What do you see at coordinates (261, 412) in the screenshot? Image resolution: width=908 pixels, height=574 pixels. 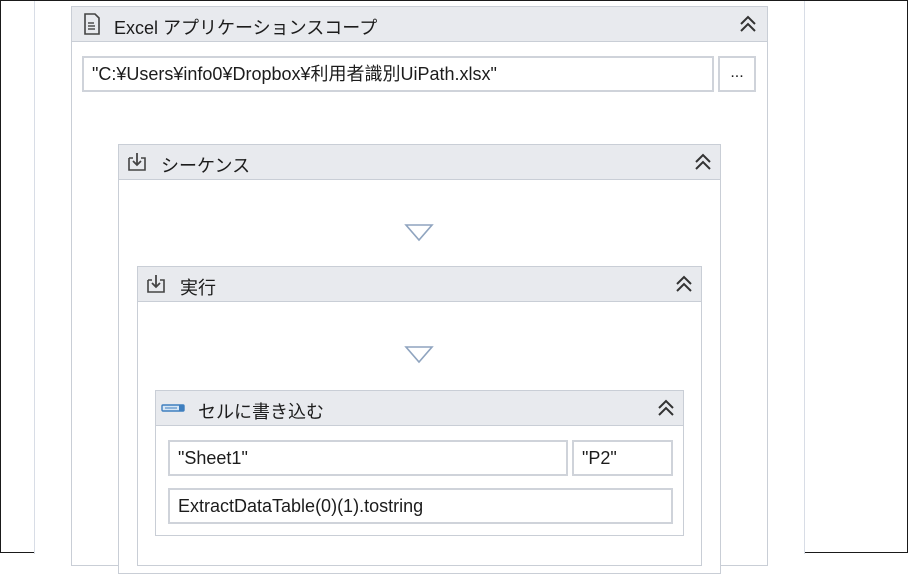 I see `write-cell-title: セルに書き込む` at bounding box center [261, 412].